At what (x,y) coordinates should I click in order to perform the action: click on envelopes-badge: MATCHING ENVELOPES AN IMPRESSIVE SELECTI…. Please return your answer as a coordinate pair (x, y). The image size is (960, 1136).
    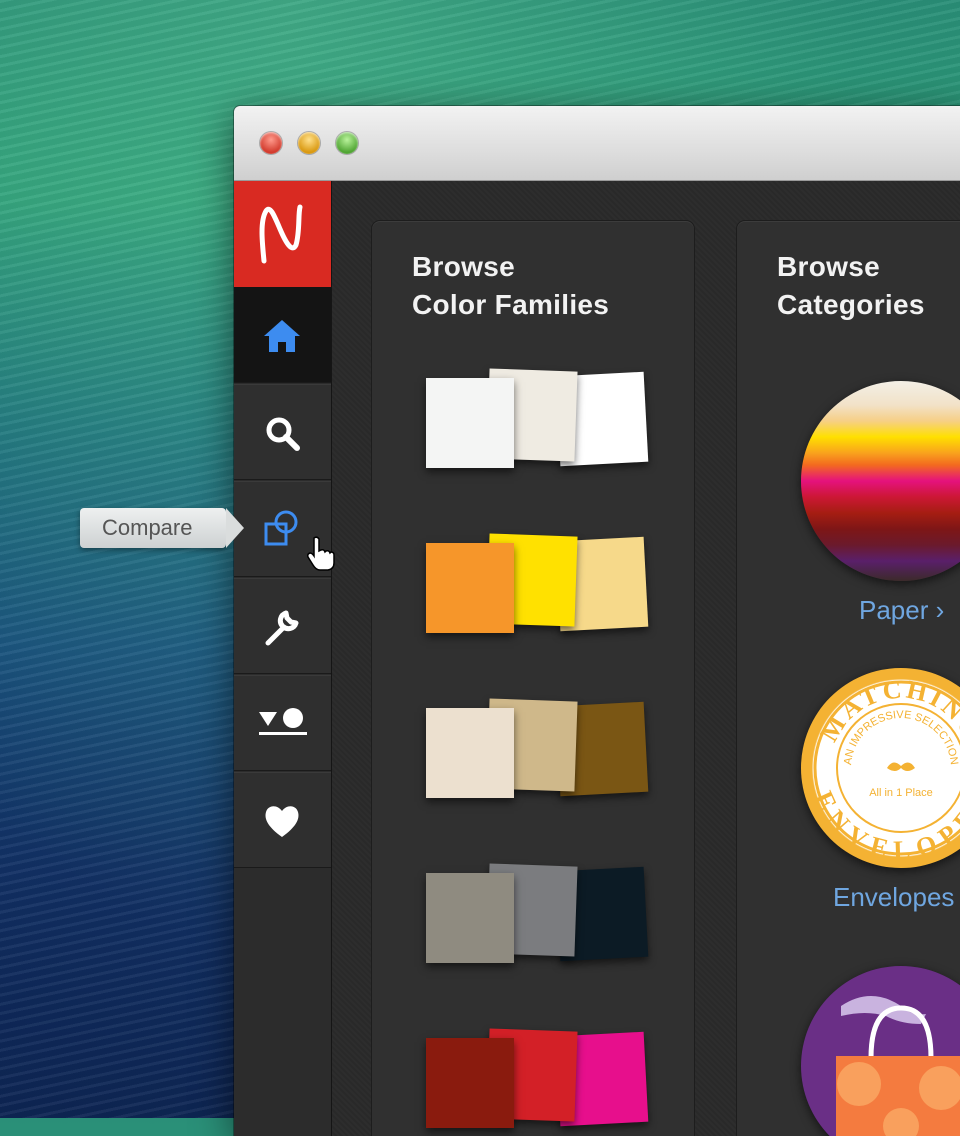
    Looking at the image, I should click on (880, 768).